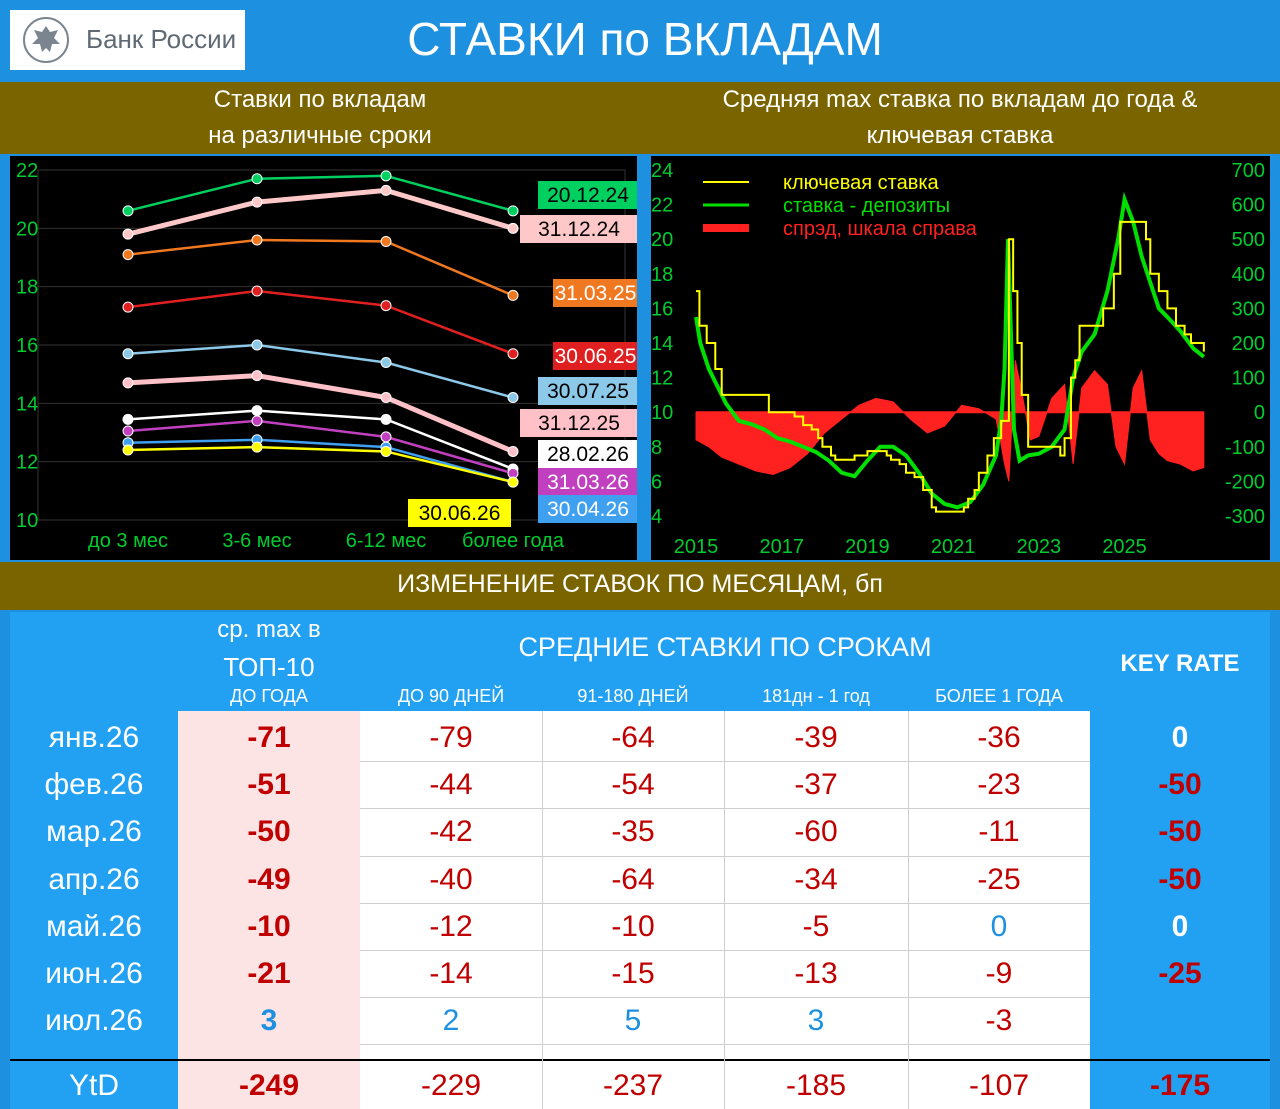  Describe the element at coordinates (27, 229) in the screenshot. I see `y-tick-label: 20` at that location.